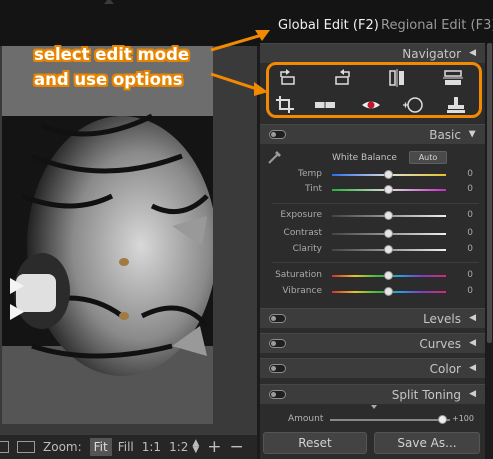 The height and width of the screenshot is (459, 493). I want to click on eyedropper-icon, so click(275, 157).